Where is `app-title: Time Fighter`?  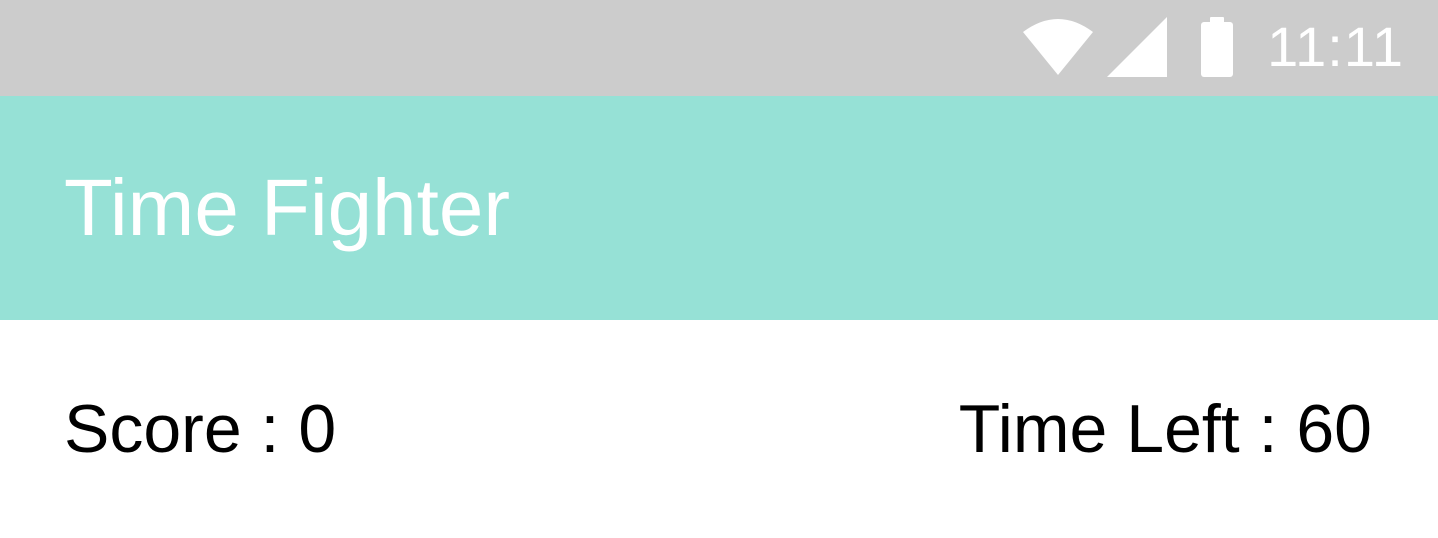 app-title: Time Fighter is located at coordinates (287, 207).